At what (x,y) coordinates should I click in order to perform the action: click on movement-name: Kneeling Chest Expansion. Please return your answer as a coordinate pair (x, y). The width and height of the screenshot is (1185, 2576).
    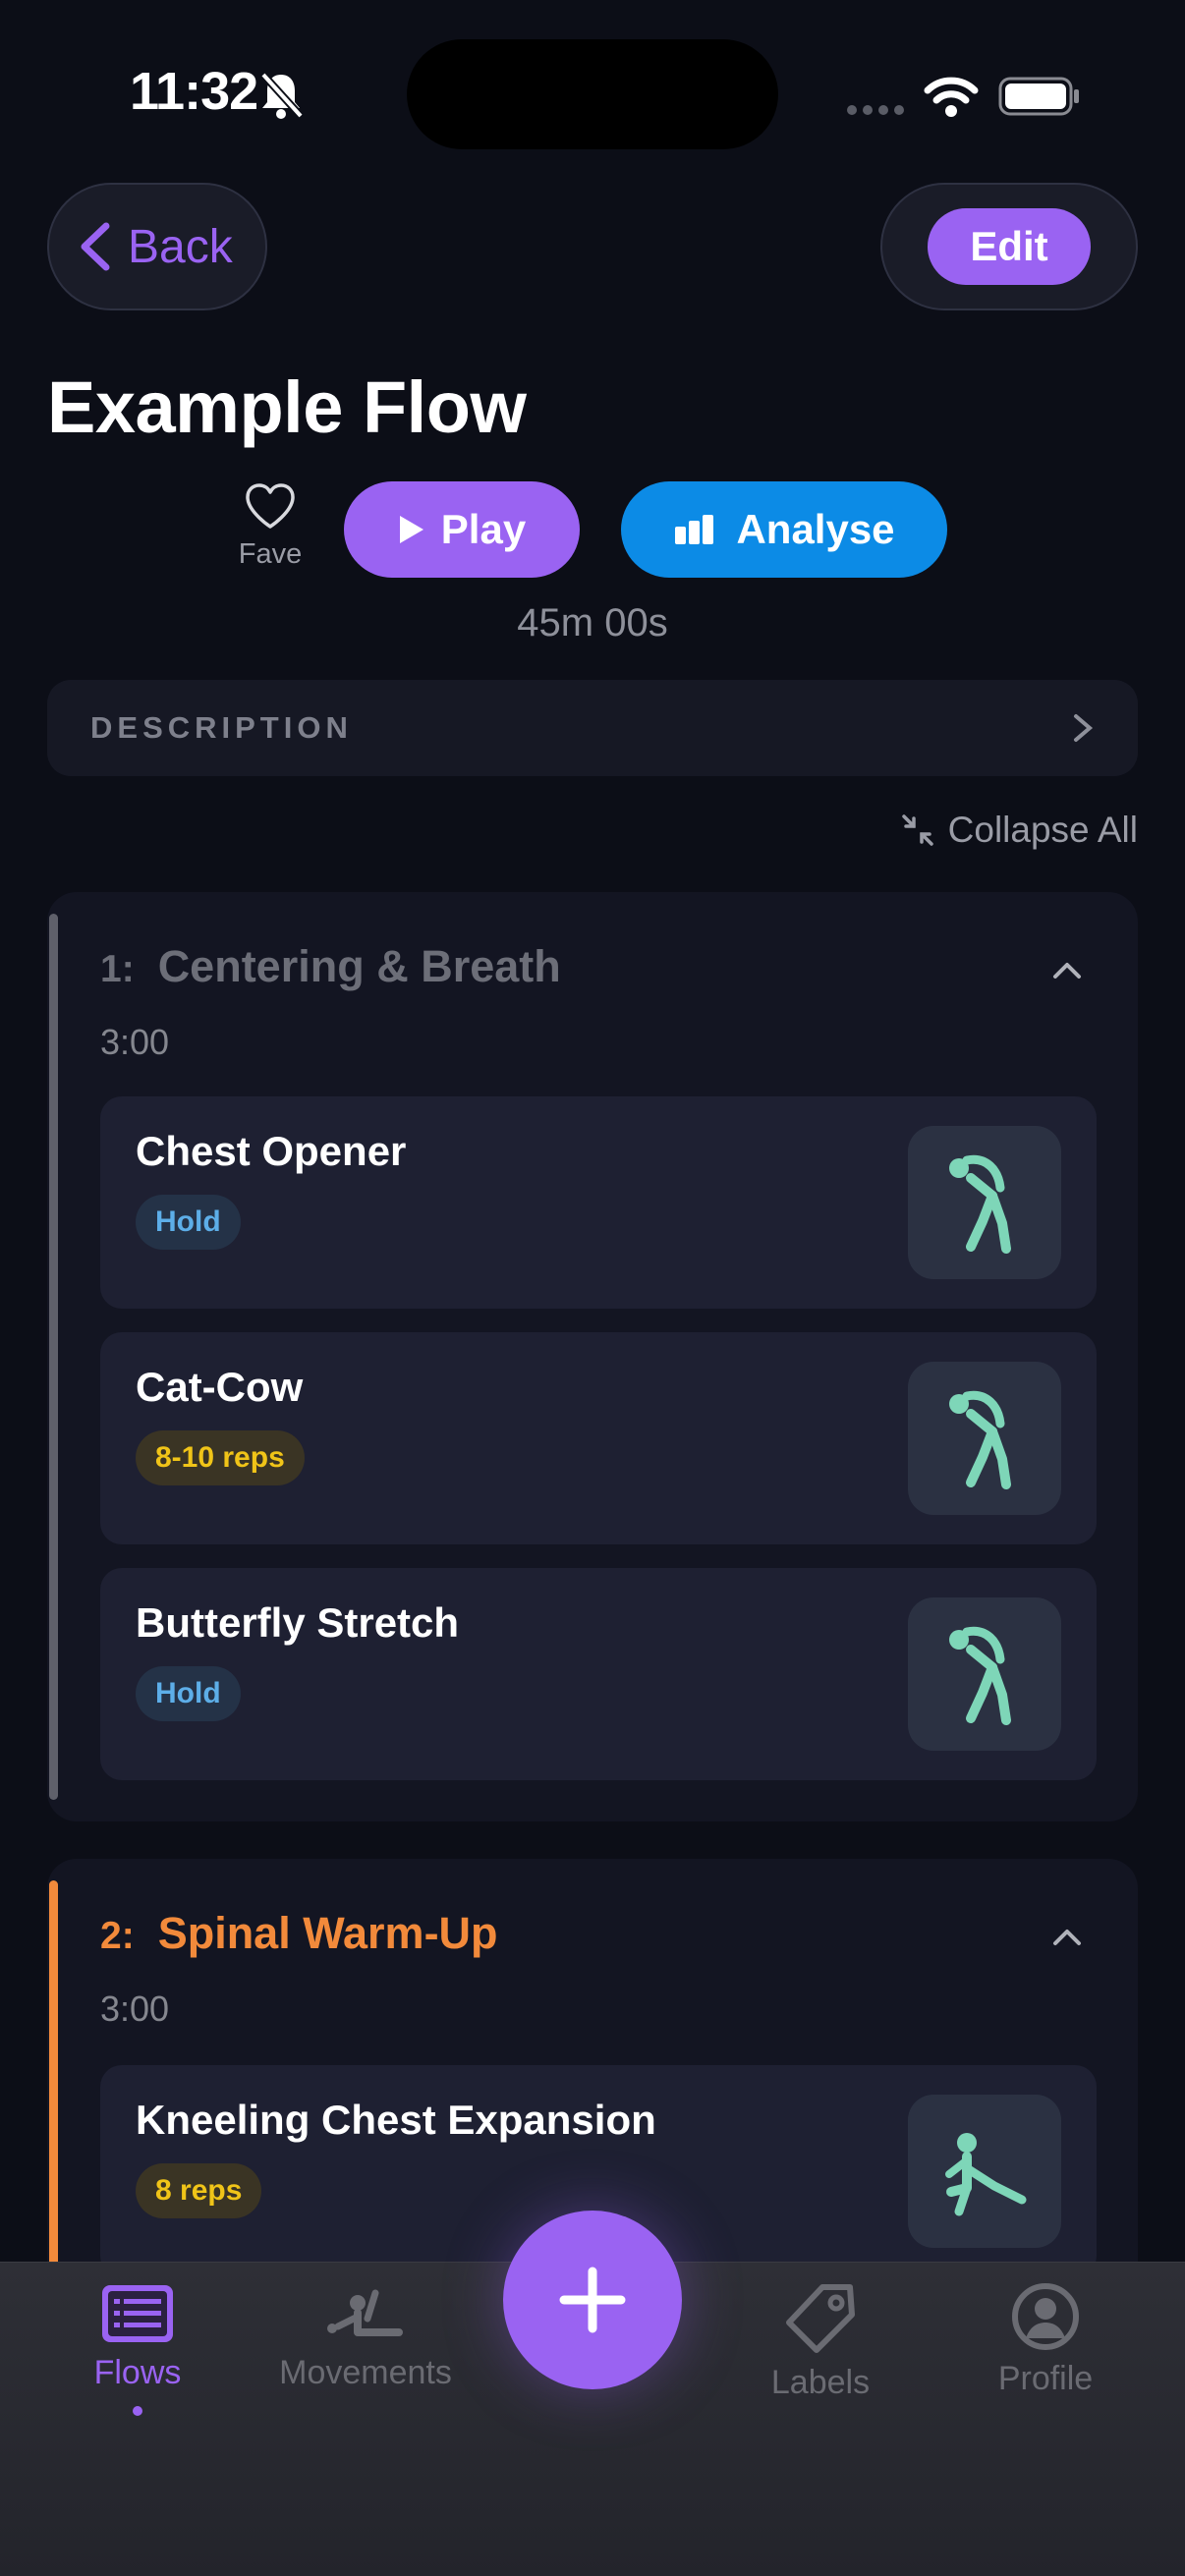
    Looking at the image, I should click on (396, 2120).